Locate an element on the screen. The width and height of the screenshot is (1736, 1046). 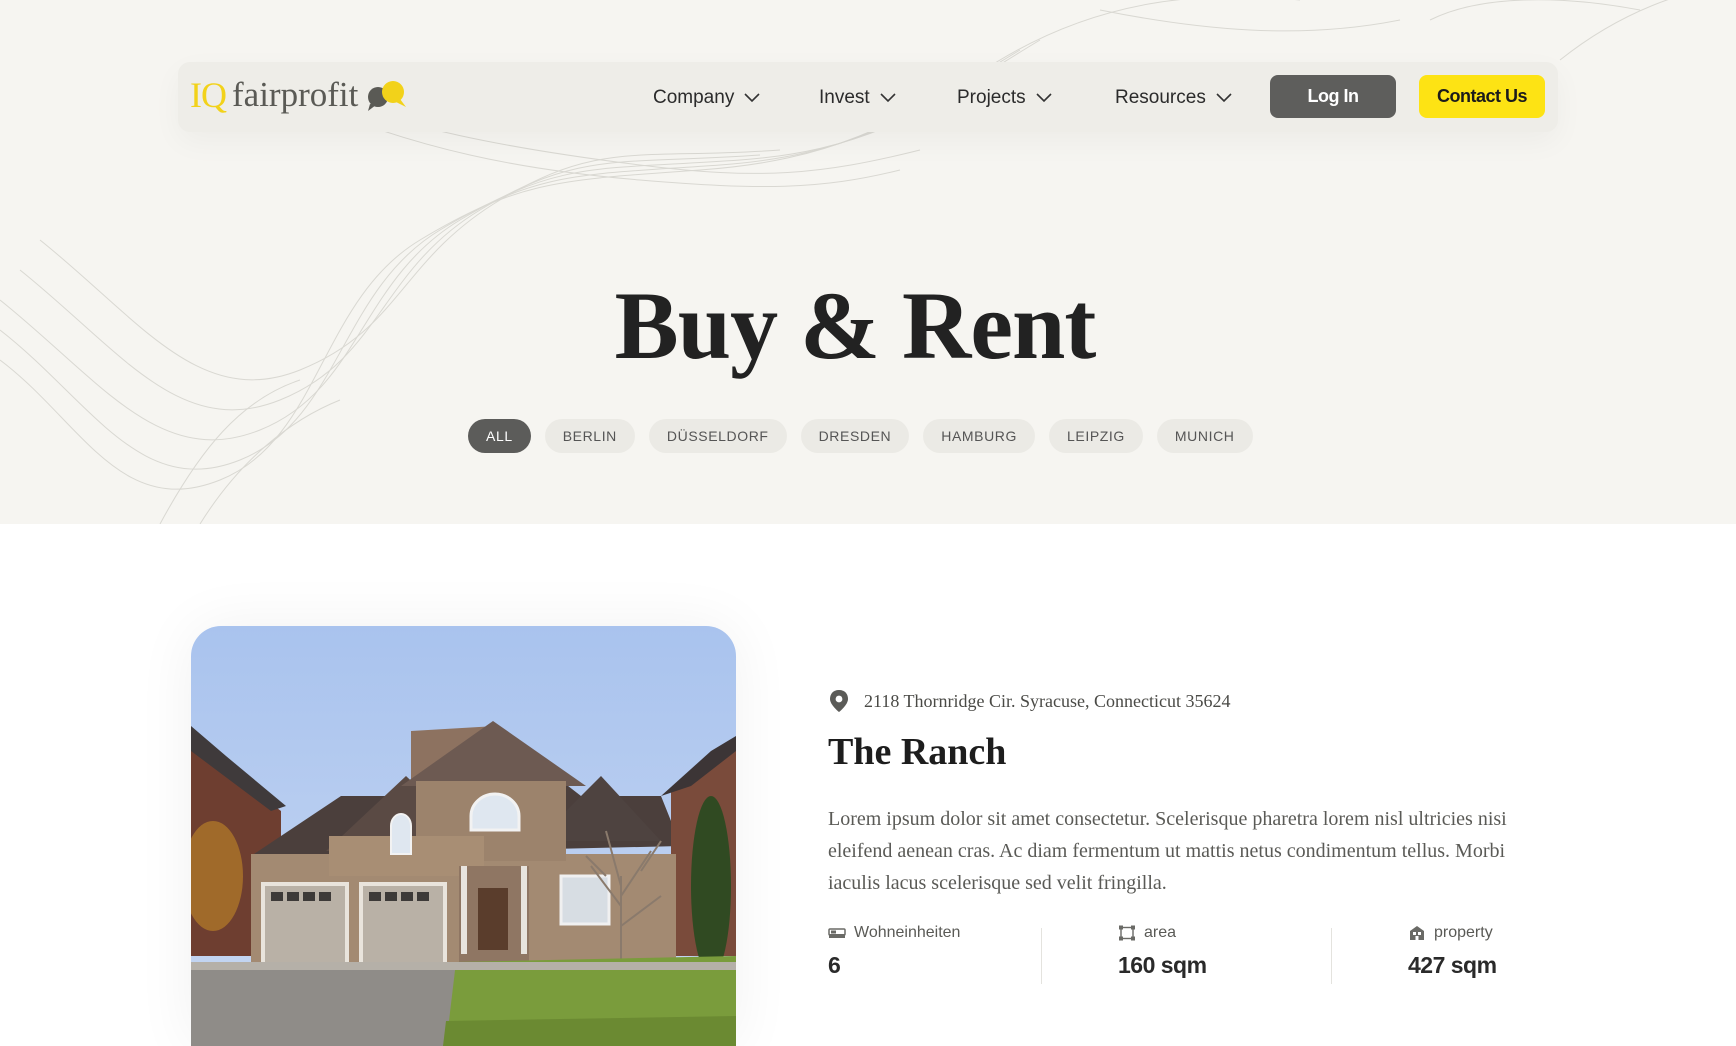
nav-company: Company is located at coordinates (706, 98).